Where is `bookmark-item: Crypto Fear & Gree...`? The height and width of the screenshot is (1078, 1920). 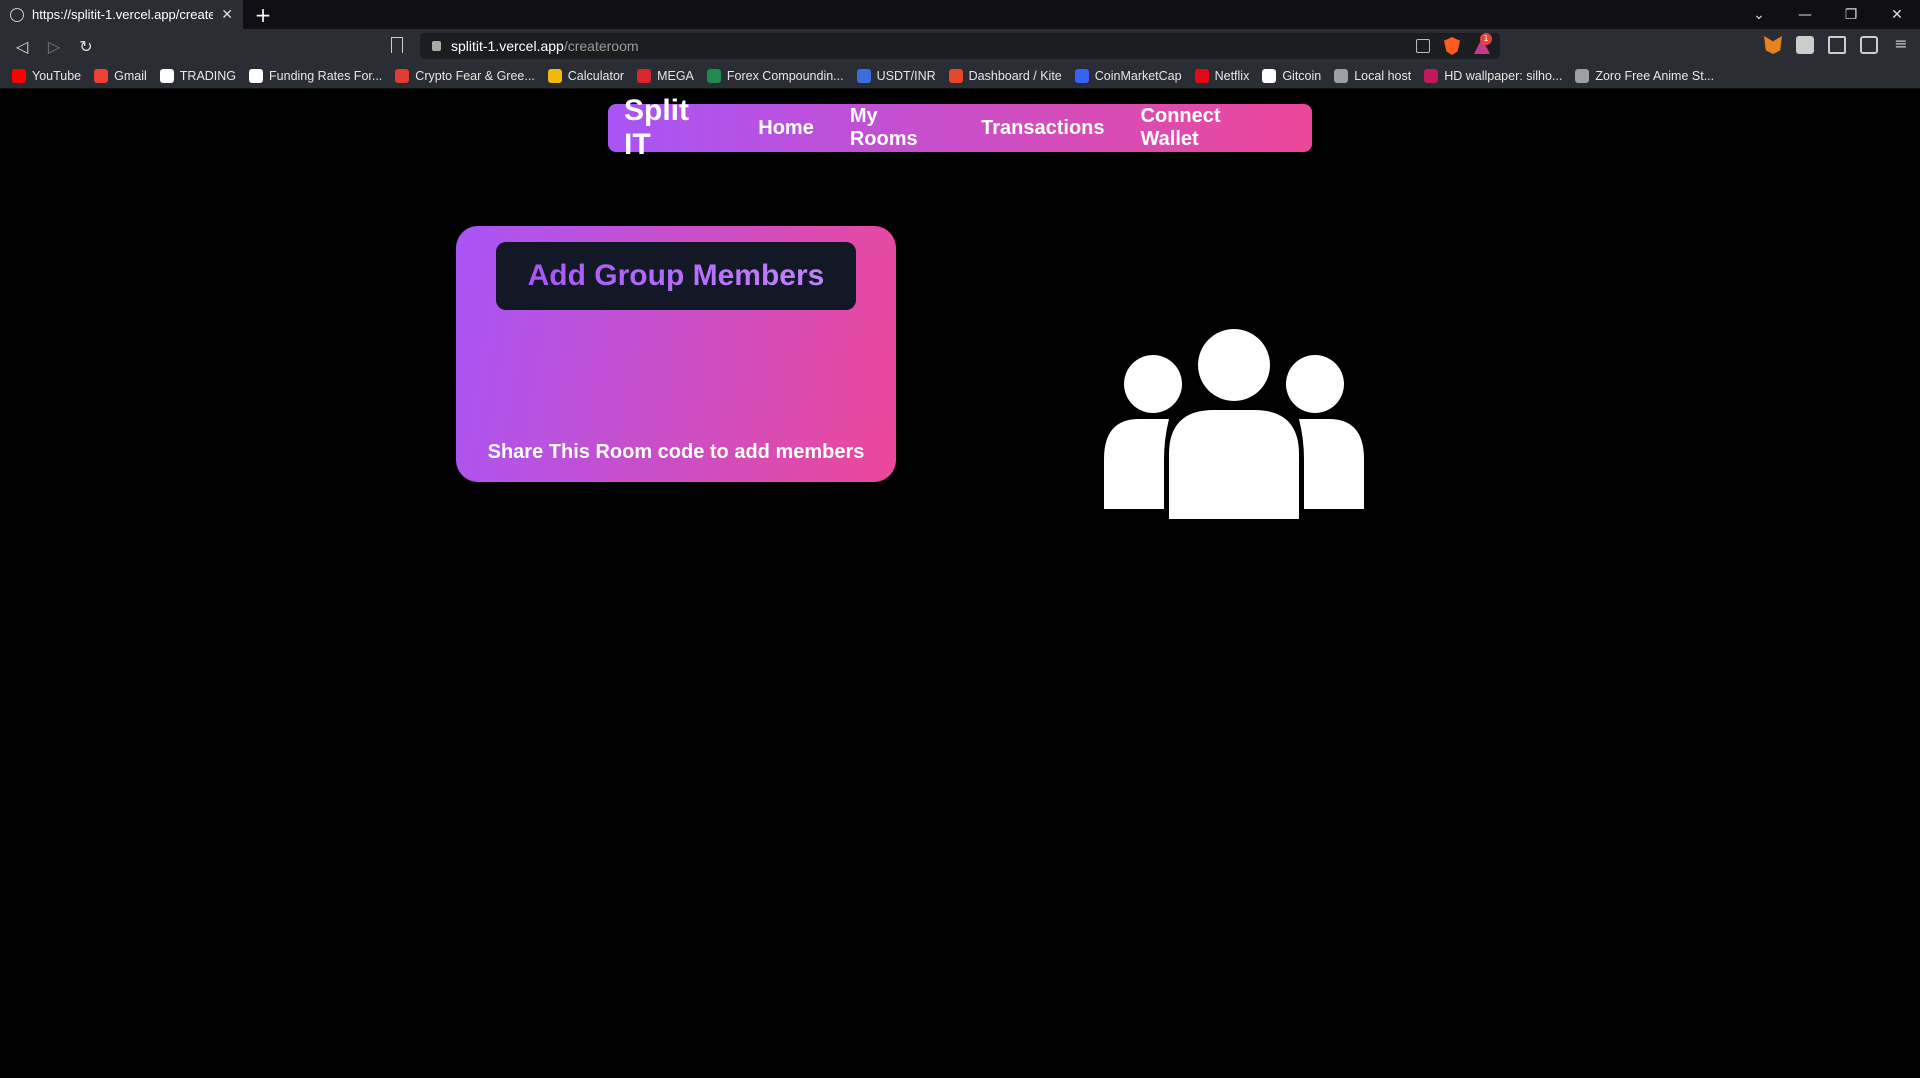
bookmark-item: Crypto Fear & Gree... is located at coordinates (465, 75).